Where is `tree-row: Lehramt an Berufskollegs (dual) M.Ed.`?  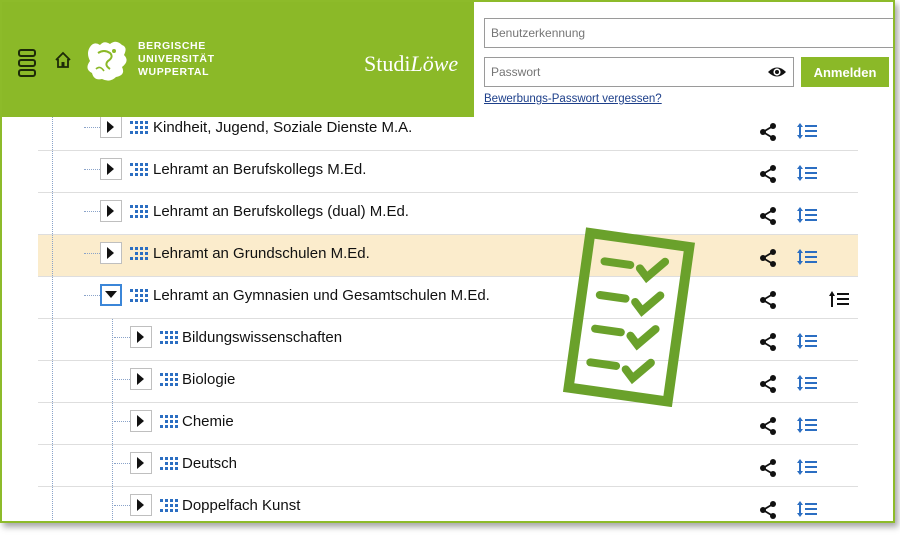
tree-row: Lehramt an Berufskollegs (dual) M.Ed. is located at coordinates (448, 214).